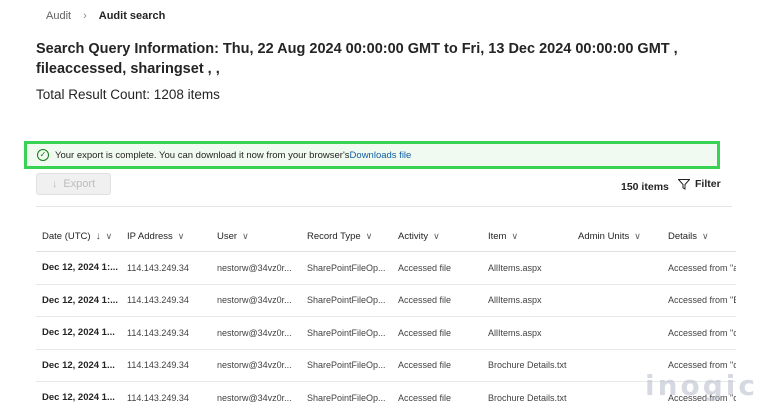 Image resolution: width=768 pixels, height=412 pixels. I want to click on items-count: 150 items, so click(645, 187).